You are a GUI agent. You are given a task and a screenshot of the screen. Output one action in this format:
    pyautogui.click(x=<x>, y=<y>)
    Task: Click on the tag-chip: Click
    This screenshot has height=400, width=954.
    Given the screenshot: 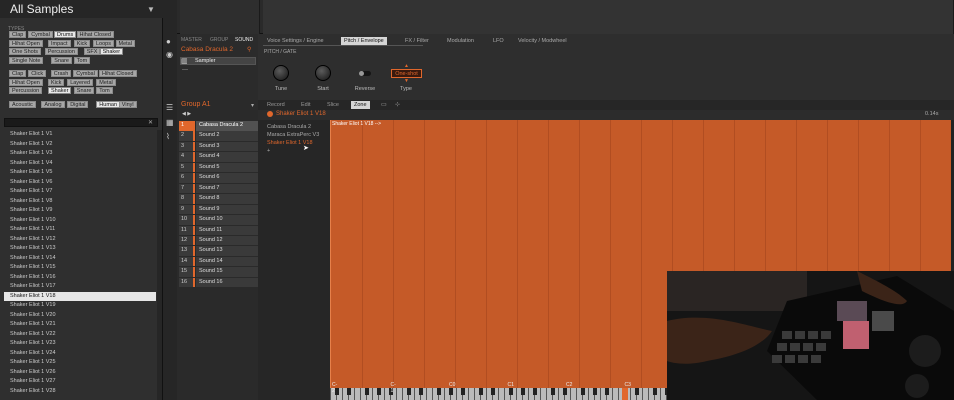 What is the action you would take?
    pyautogui.click(x=37, y=73)
    